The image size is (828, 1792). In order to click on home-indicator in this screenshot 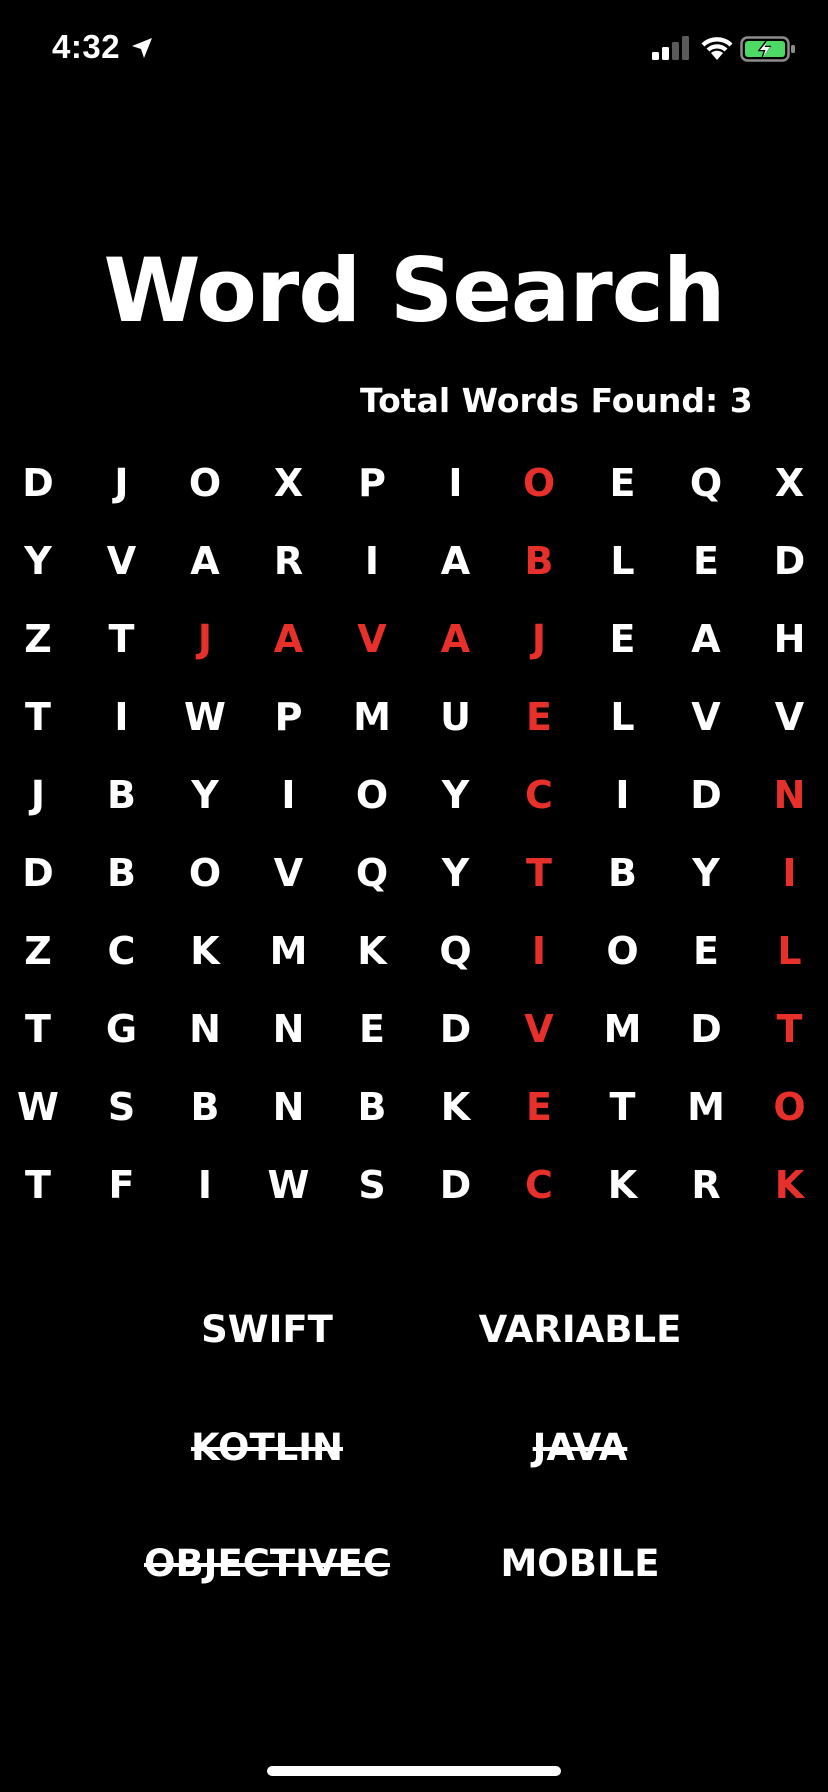, I will do `click(414, 1771)`.